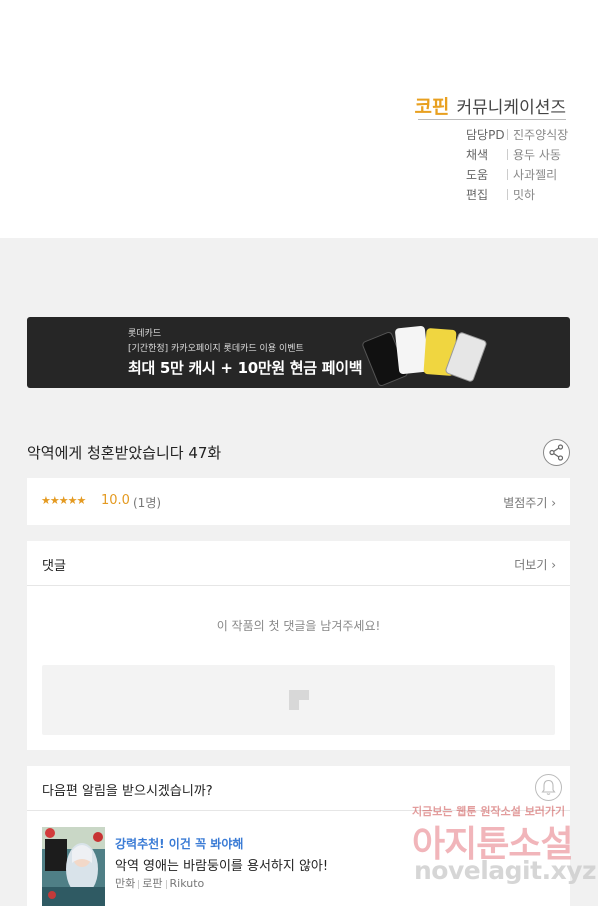 The image size is (598, 906). What do you see at coordinates (477, 194) in the screenshot?
I see `credit-role: 편집` at bounding box center [477, 194].